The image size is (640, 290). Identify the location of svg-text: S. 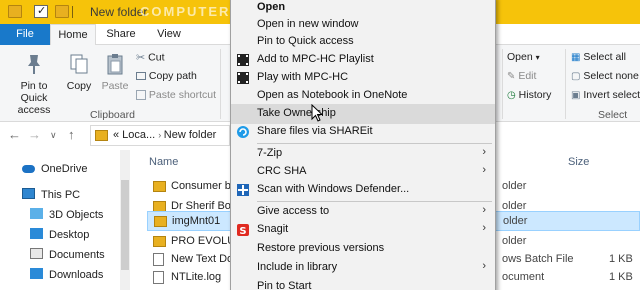
(242, 231).